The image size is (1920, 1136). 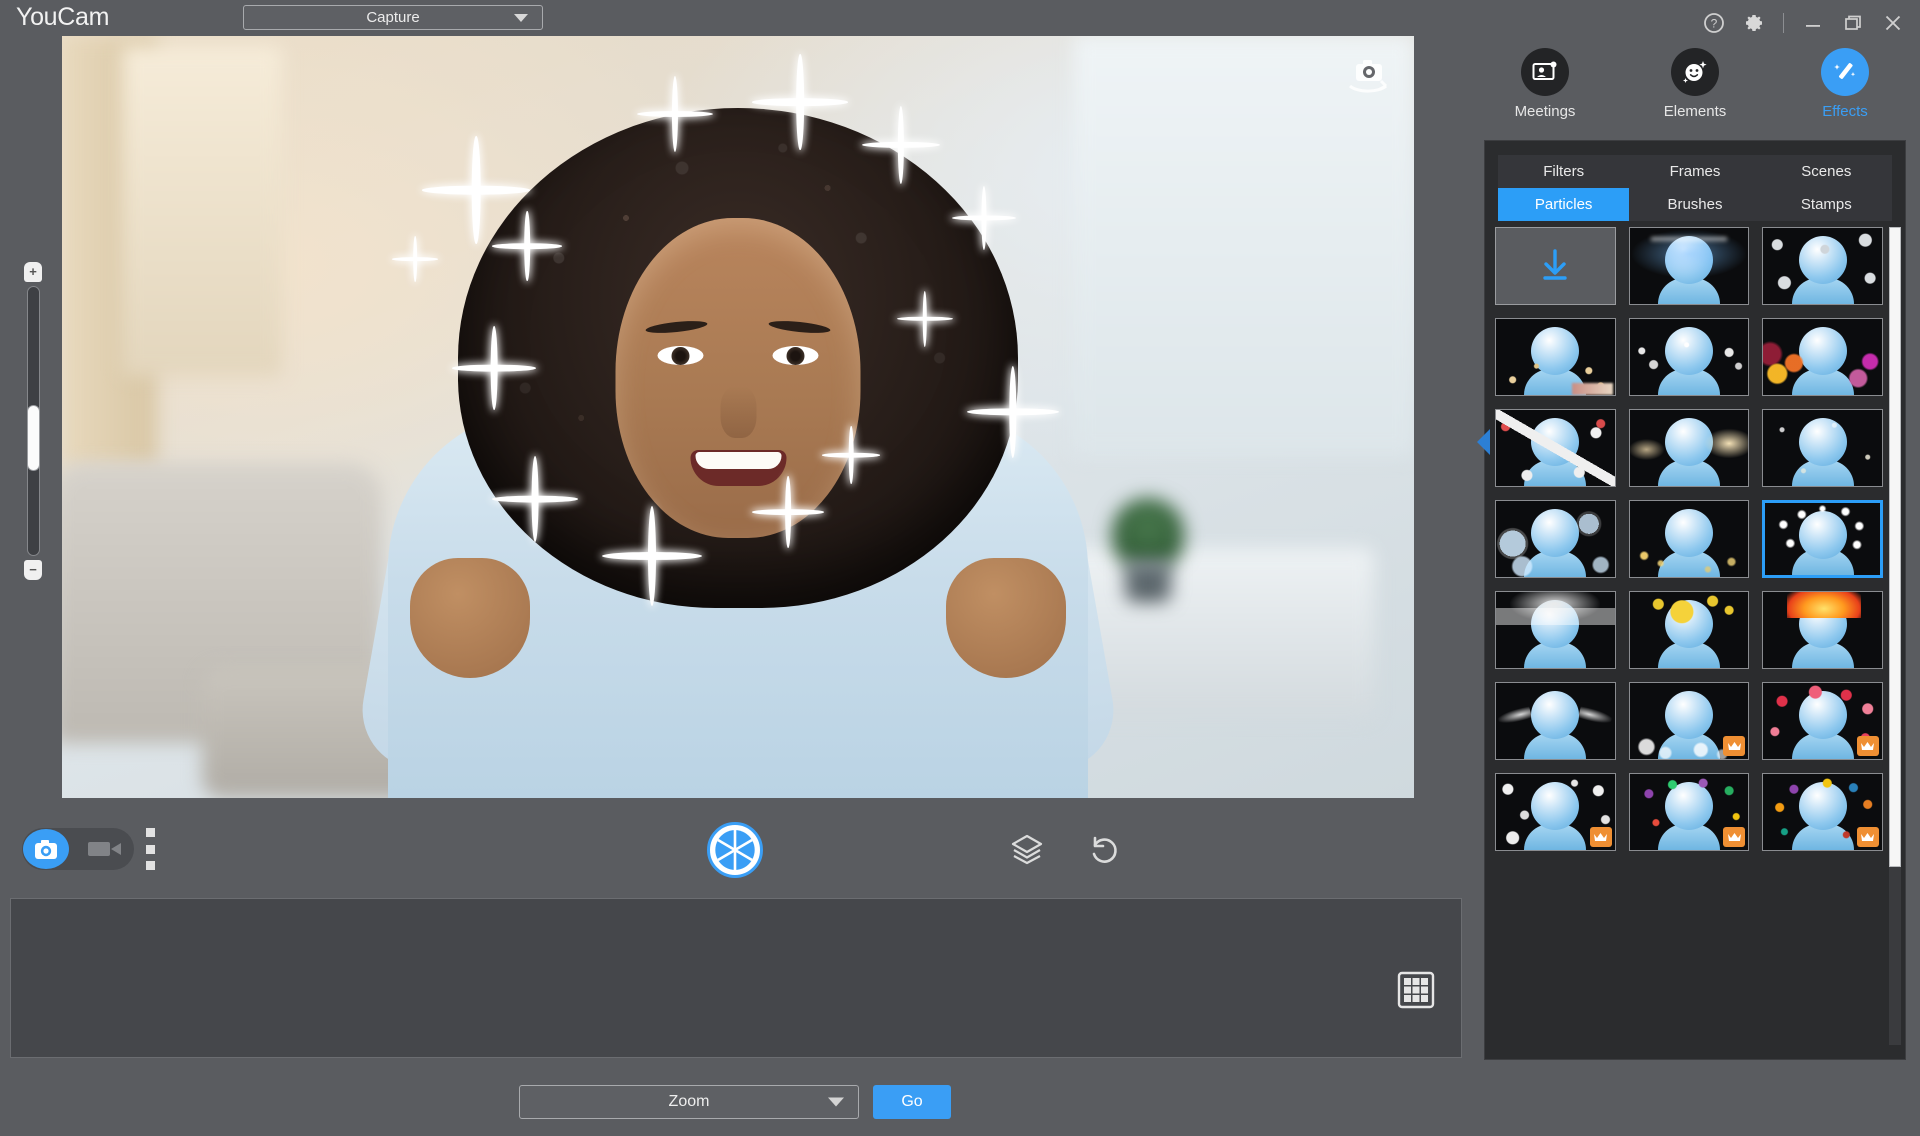 I want to click on capture-mode-select: Capture, so click(x=393, y=17).